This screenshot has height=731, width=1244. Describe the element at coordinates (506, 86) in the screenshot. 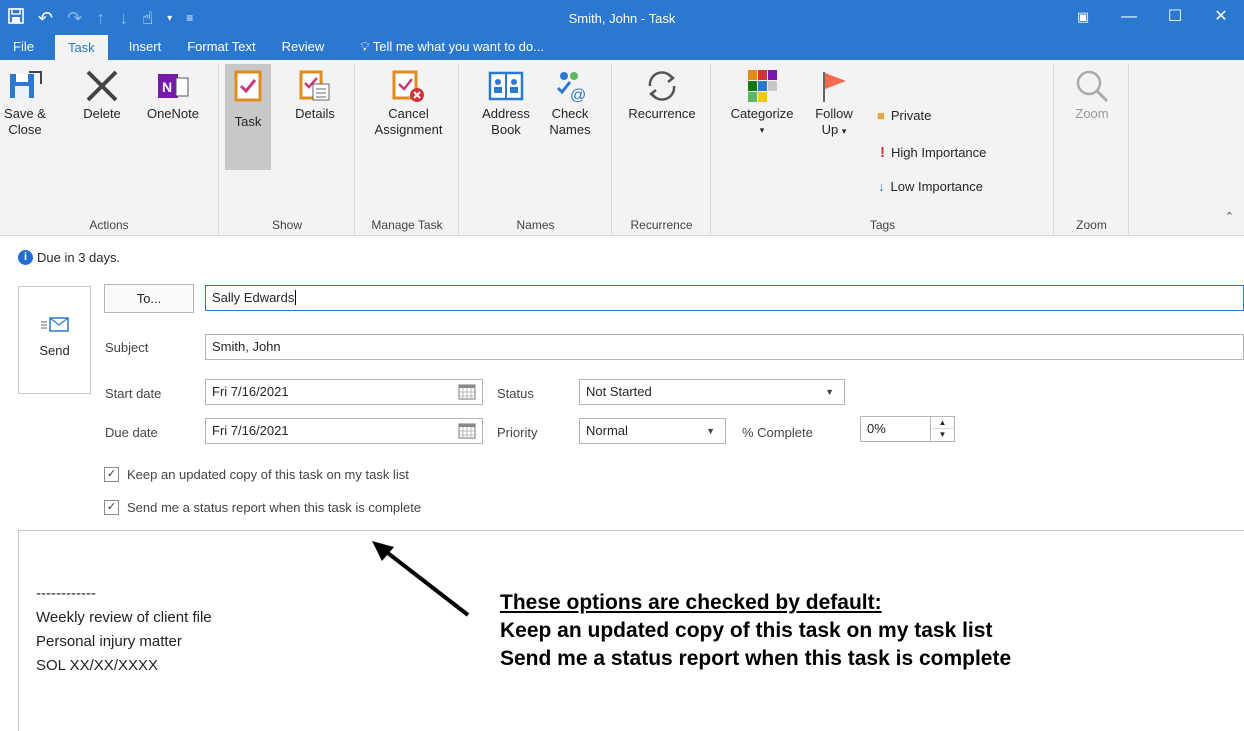

I see `address-book-icon` at that location.